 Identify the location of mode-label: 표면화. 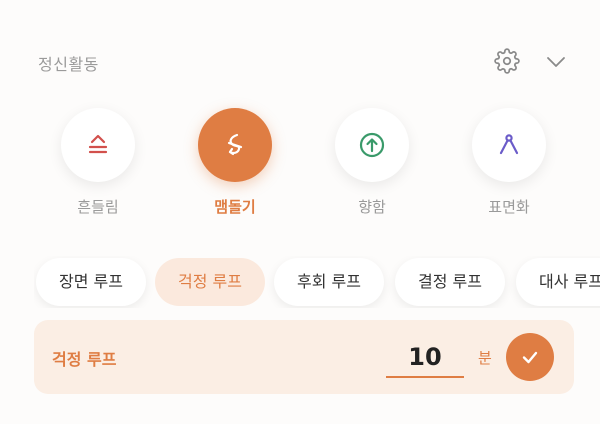
(509, 207).